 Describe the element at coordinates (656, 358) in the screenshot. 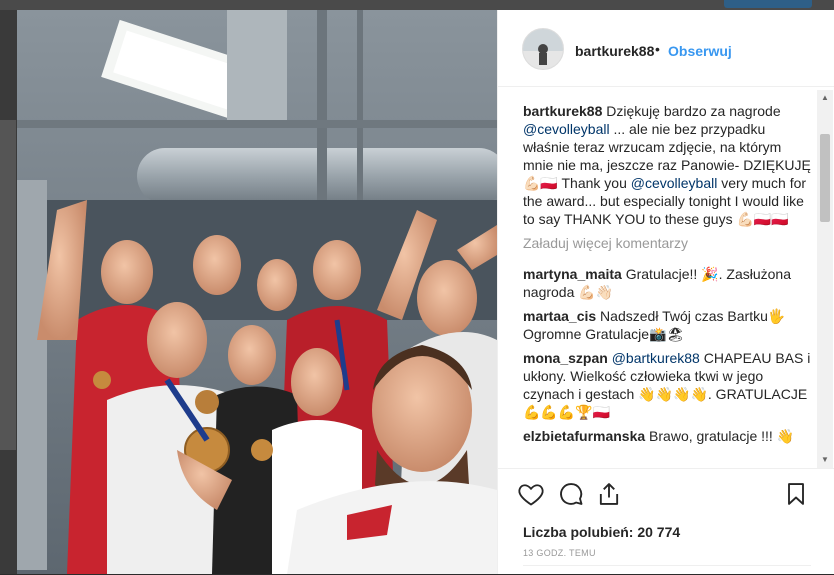

I see `comment-mention: @bartkurek88` at that location.